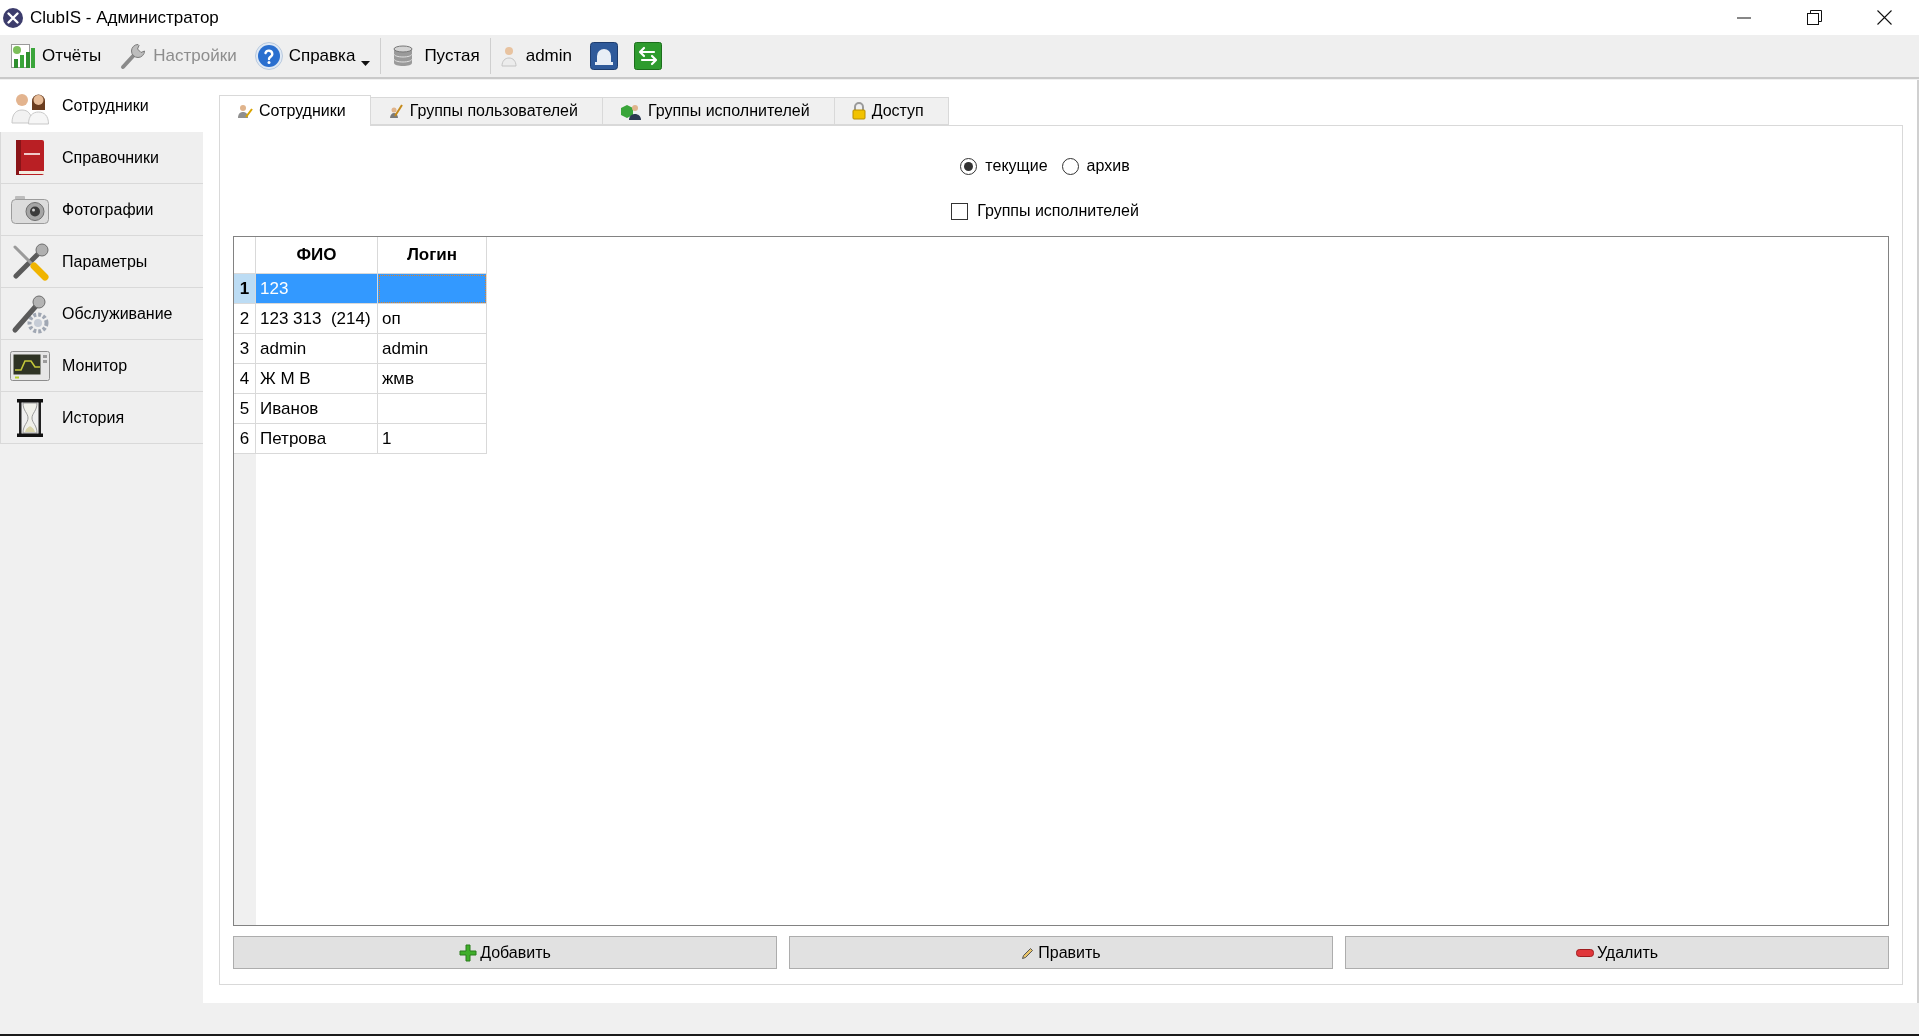 This screenshot has width=1919, height=1036. What do you see at coordinates (508, 56) in the screenshot?
I see `user-icon` at bounding box center [508, 56].